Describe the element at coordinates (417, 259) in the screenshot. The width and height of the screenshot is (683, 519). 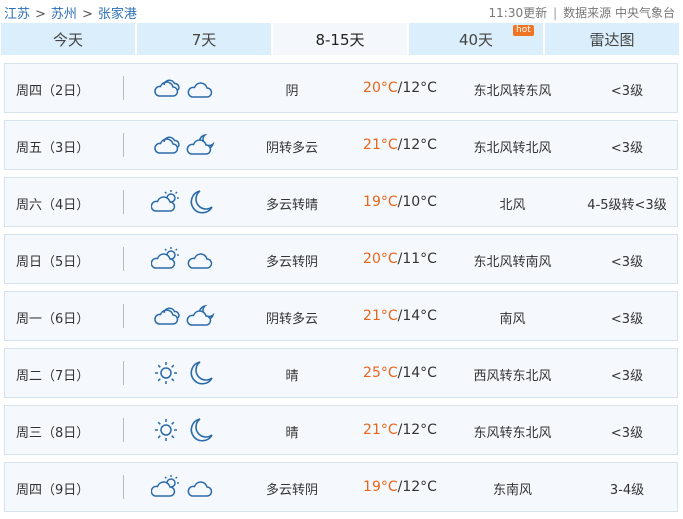
I see `low-temp: /11°C` at that location.